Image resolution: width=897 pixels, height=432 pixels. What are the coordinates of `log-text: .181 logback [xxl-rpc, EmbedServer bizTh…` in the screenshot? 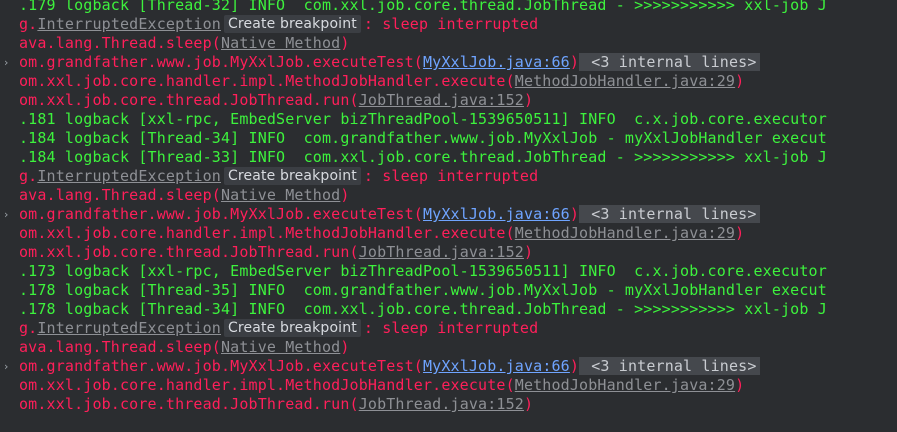 It's located at (423, 119).